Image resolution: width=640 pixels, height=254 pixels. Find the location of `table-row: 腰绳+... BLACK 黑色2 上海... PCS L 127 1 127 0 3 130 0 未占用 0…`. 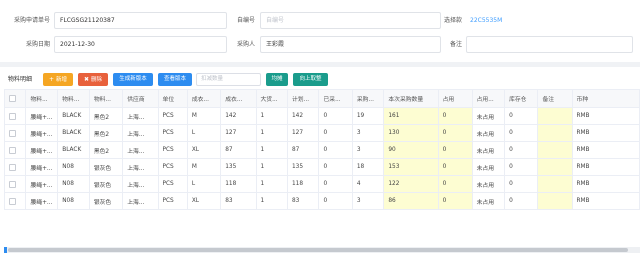

table-row: 腰绳+... BLACK 黑色2 上海... PCS L 127 1 127 0 3 130 0 未占用 0… is located at coordinates (322, 133).